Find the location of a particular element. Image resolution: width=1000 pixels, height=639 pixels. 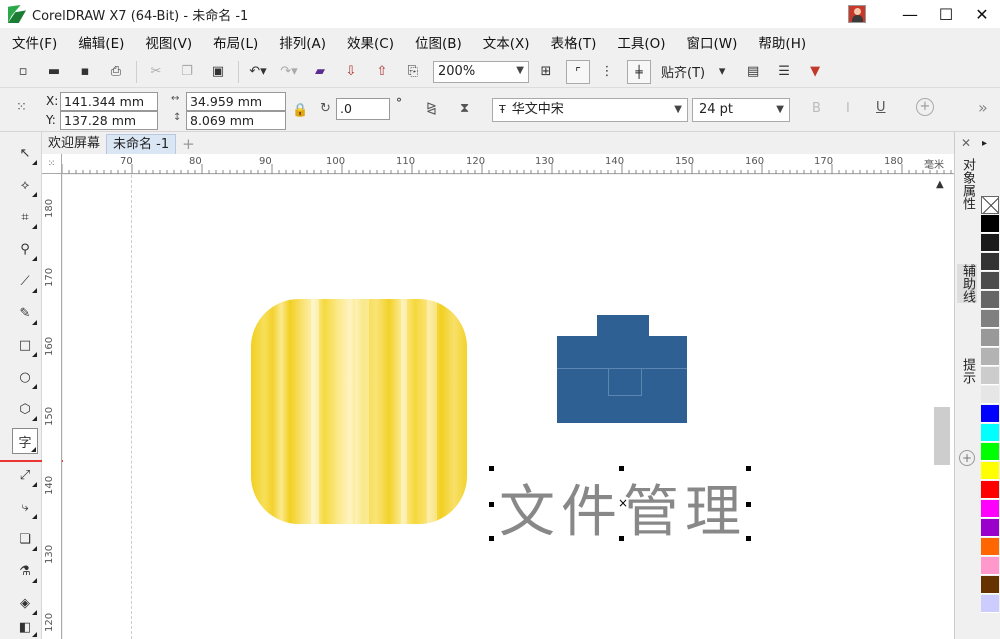

font-size-select: 24 pt ▼ is located at coordinates (741, 110).